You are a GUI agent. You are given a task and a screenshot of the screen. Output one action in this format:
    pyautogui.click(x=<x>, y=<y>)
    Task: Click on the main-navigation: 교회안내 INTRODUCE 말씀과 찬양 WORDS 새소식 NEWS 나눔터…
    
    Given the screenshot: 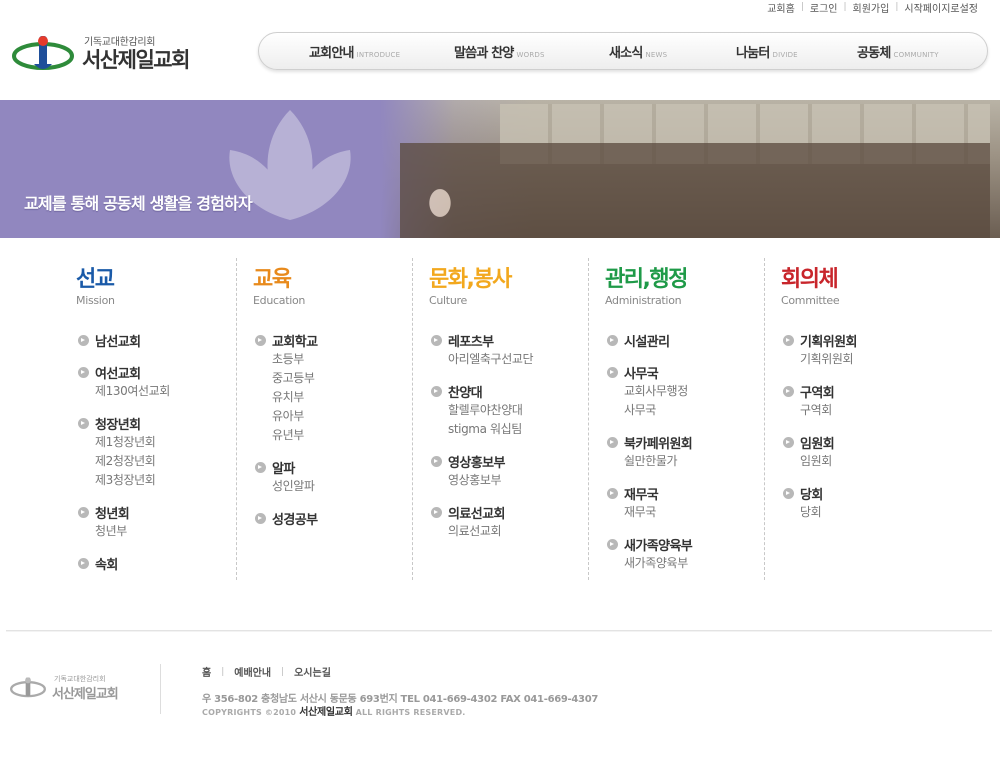 What is the action you would take?
    pyautogui.click(x=623, y=51)
    